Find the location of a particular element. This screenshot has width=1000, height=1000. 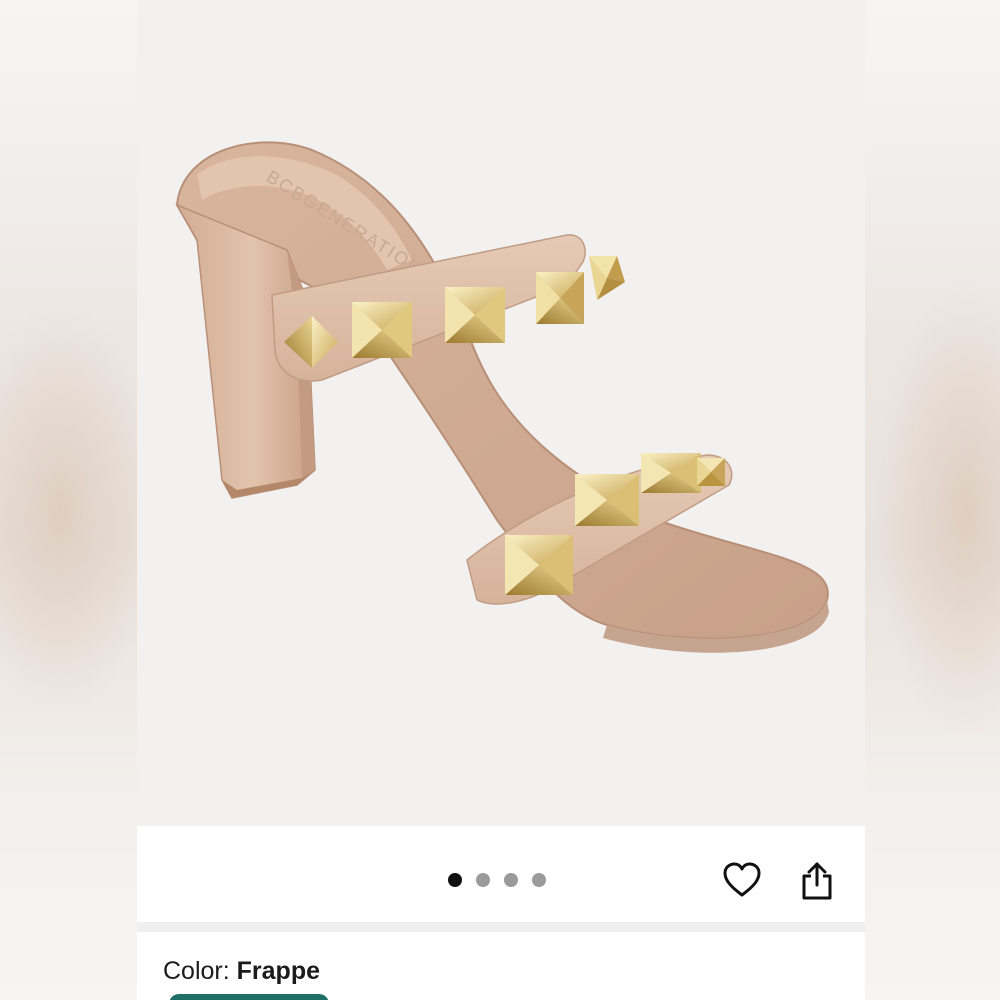

right-blur-backdrop is located at coordinates (932, 500).